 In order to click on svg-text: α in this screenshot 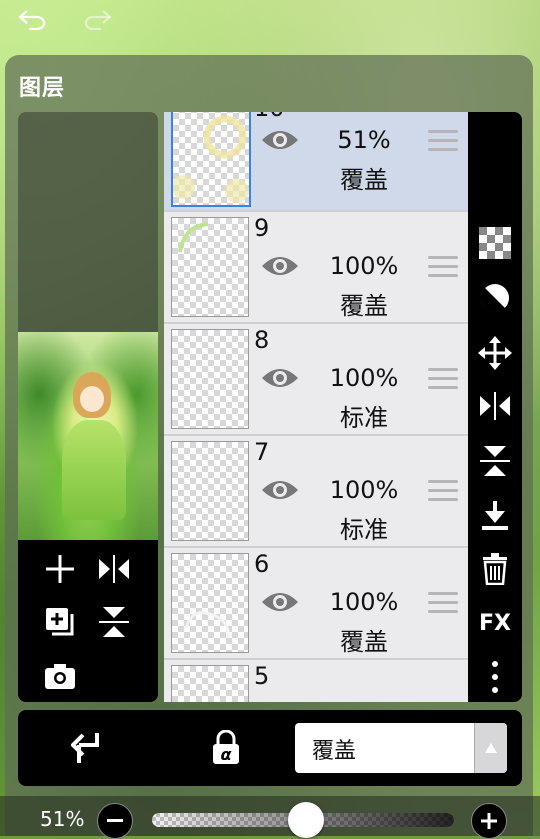, I will do `click(227, 754)`.